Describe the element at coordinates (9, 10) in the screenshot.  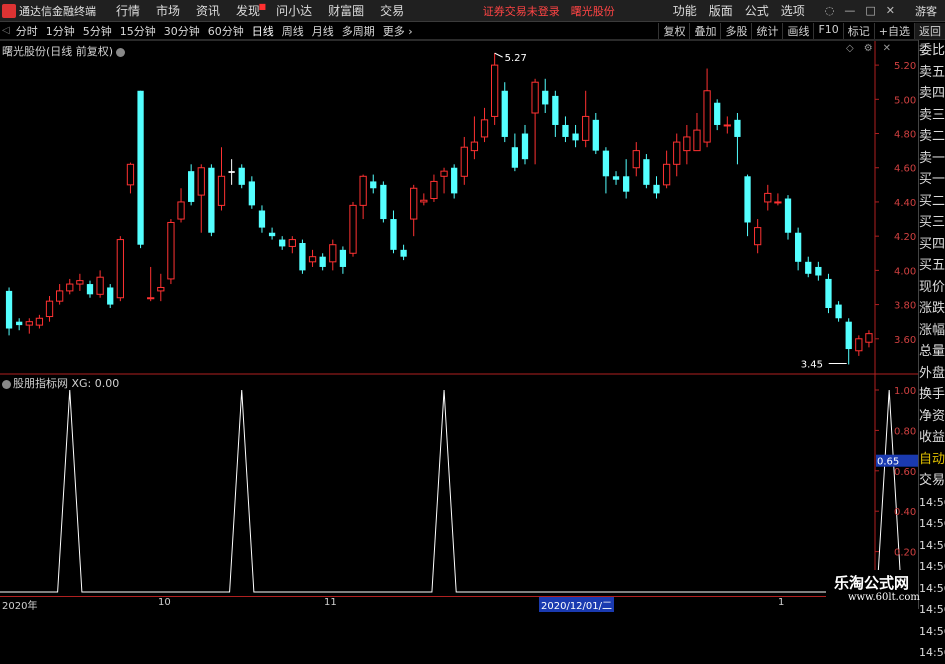
I see `app-logo-icon` at that location.